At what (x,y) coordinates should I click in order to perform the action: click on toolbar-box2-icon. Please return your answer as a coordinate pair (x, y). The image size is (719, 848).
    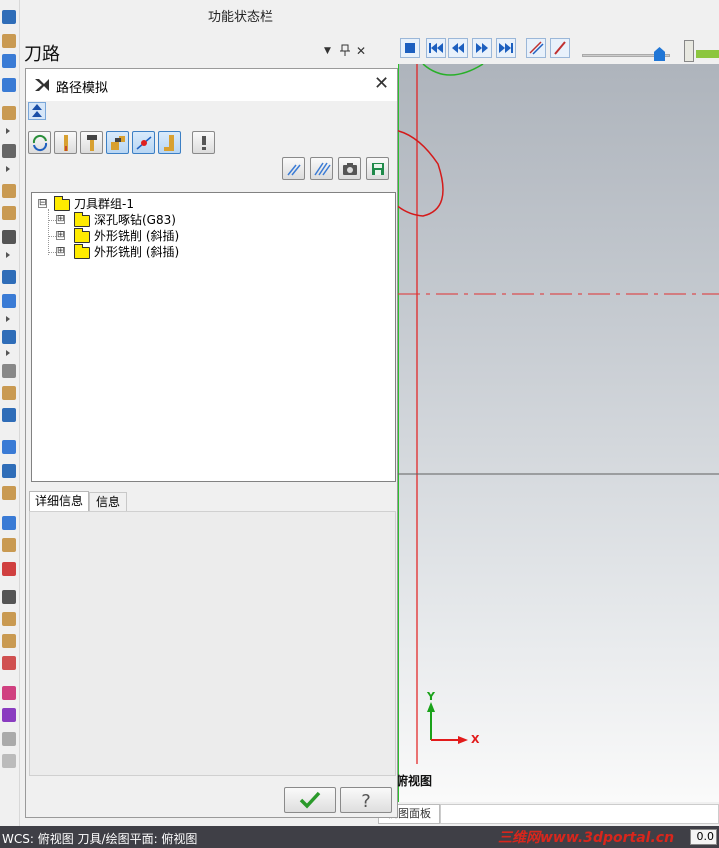
    Looking at the image, I should click on (9, 619).